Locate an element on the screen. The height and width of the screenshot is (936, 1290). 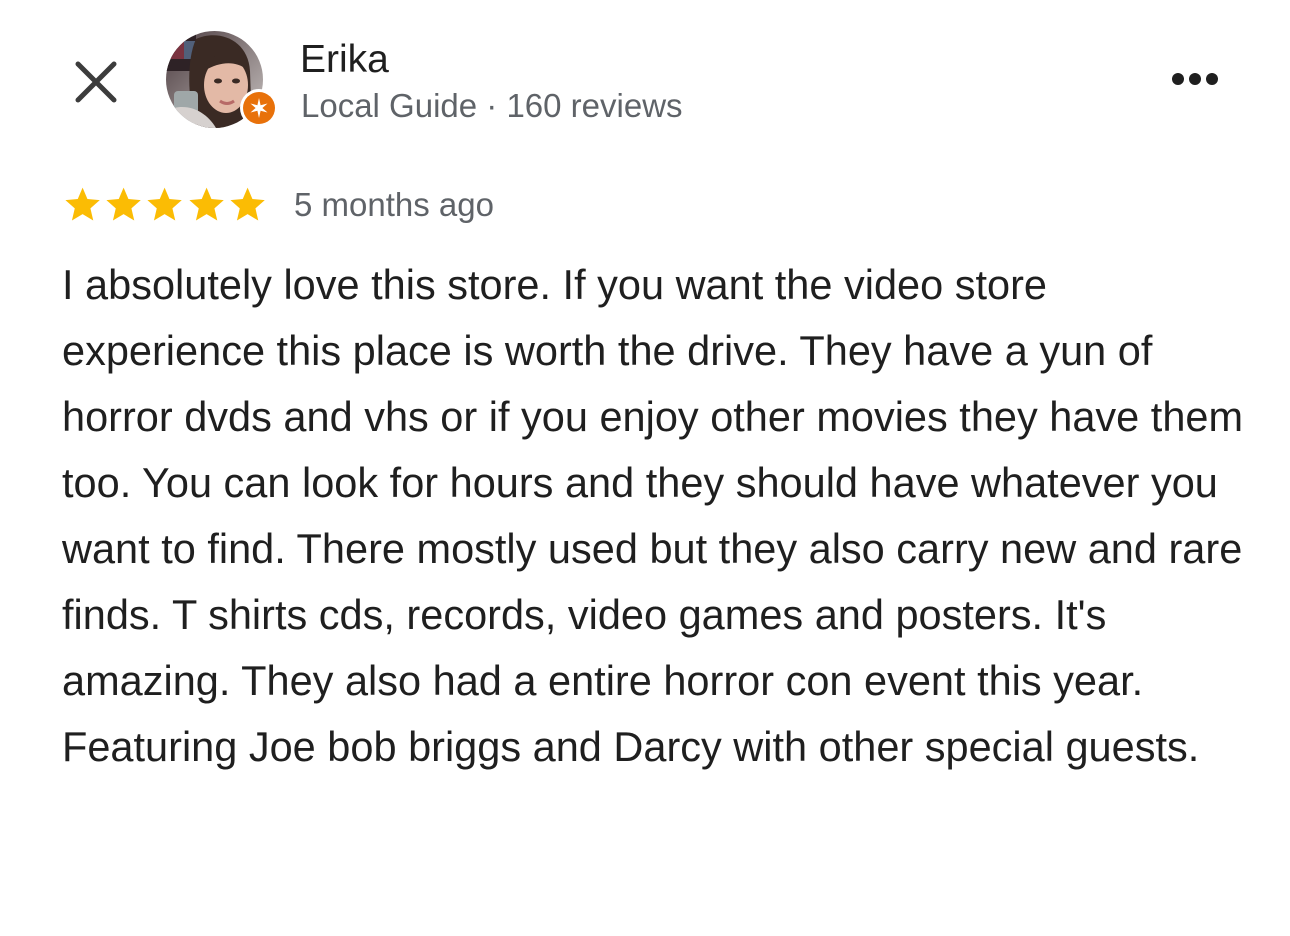
reviewer-name: Erika is located at coordinates (344, 60).